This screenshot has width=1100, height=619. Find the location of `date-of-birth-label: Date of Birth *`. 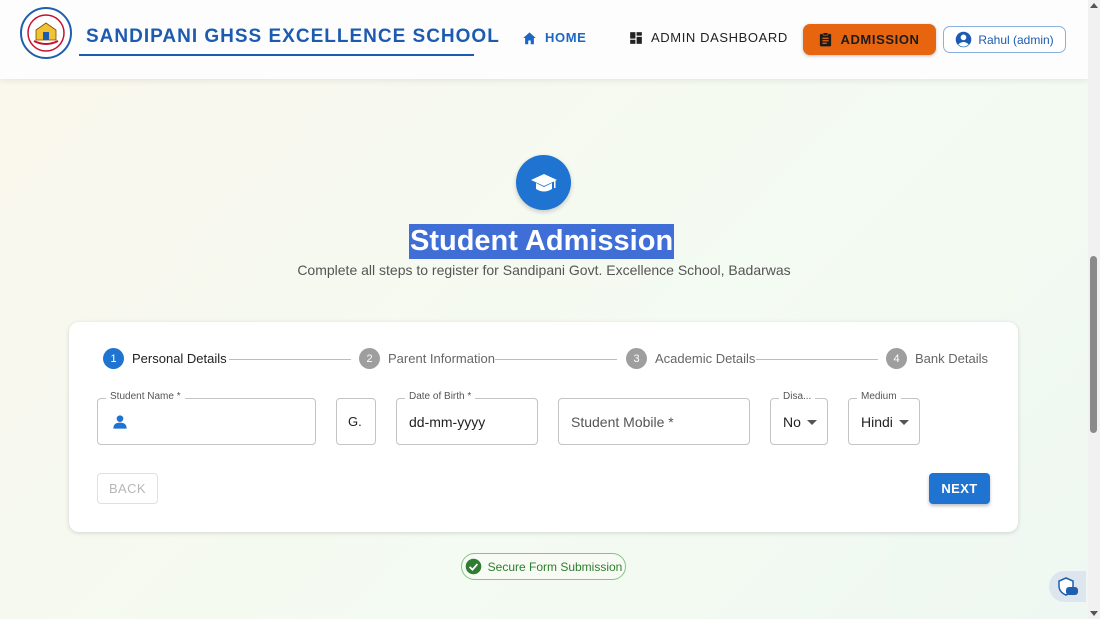

date-of-birth-label: Date of Birth * is located at coordinates (440, 396).